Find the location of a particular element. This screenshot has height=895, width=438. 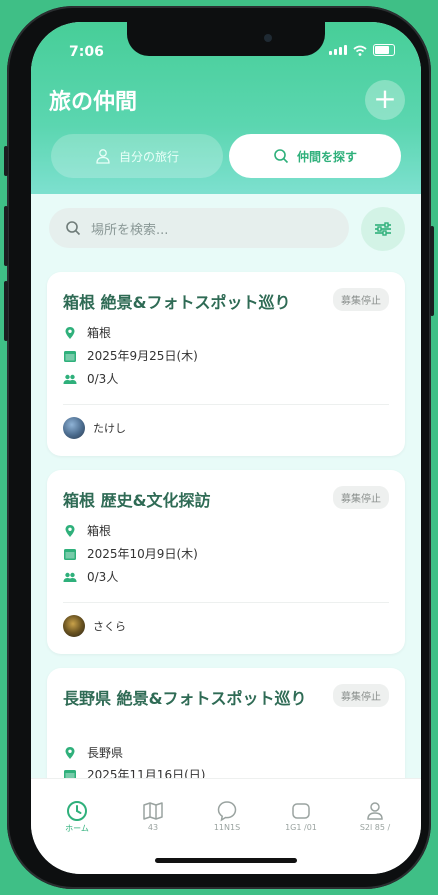

trip-date-row: 2025年10月9日(木) is located at coordinates (130, 553).